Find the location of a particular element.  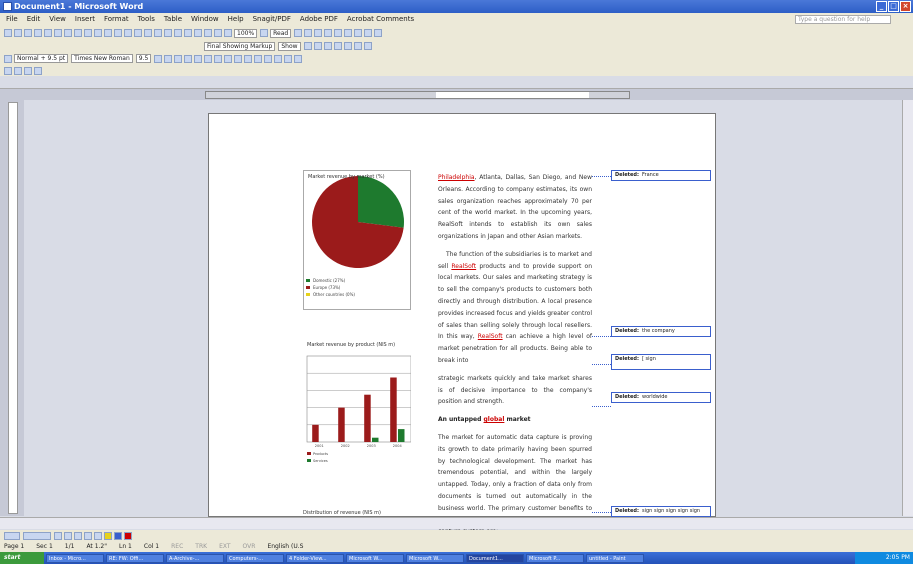

inserted-global: global is located at coordinates (494, 419).